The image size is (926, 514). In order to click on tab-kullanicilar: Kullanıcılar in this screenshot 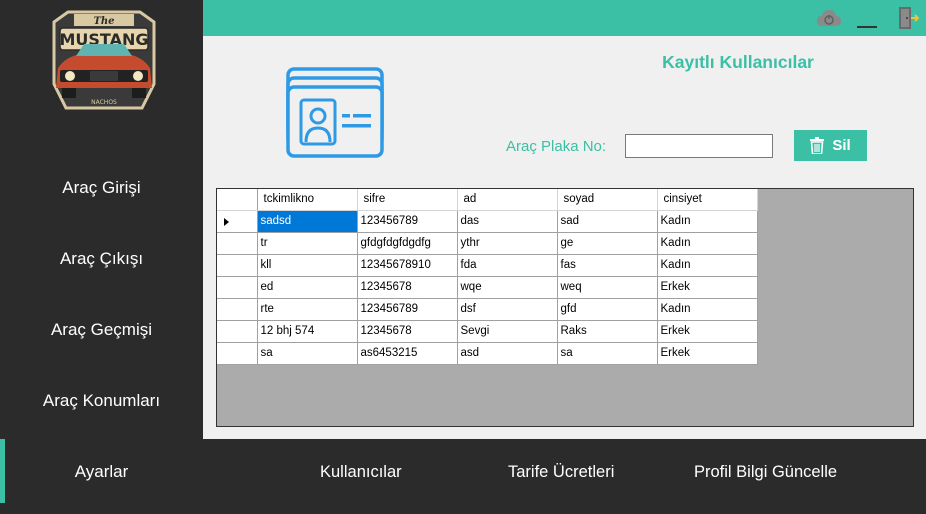, I will do `click(361, 472)`.